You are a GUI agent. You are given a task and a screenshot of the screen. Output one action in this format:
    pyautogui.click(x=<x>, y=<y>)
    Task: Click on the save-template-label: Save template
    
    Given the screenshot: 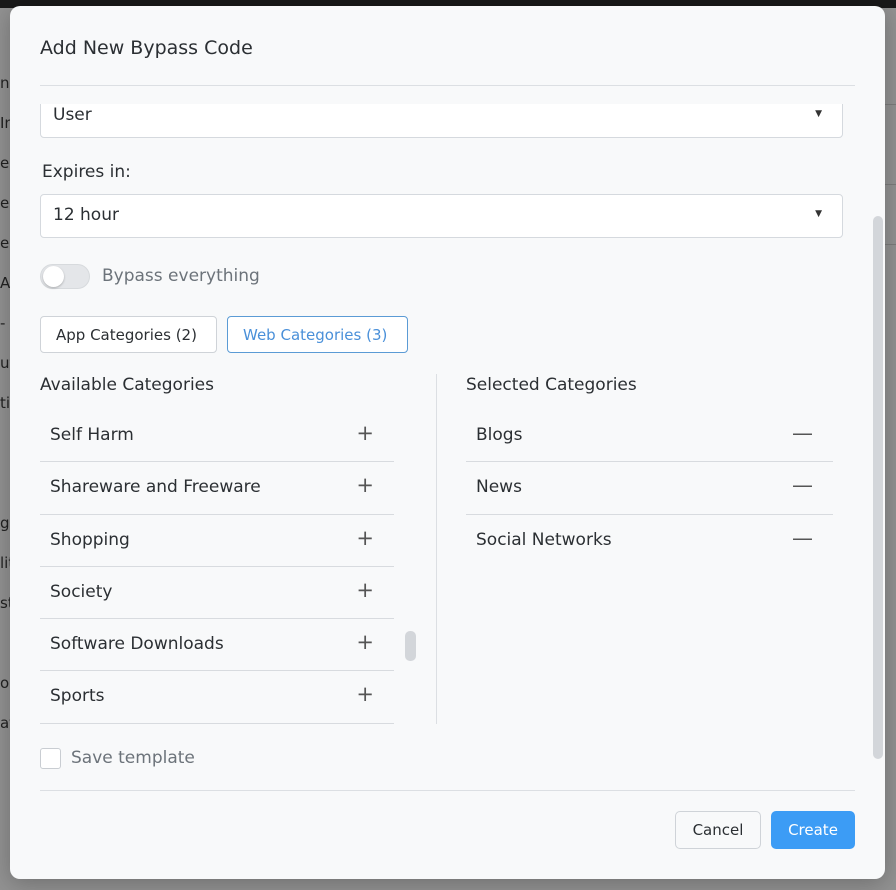 What is the action you would take?
    pyautogui.click(x=133, y=758)
    